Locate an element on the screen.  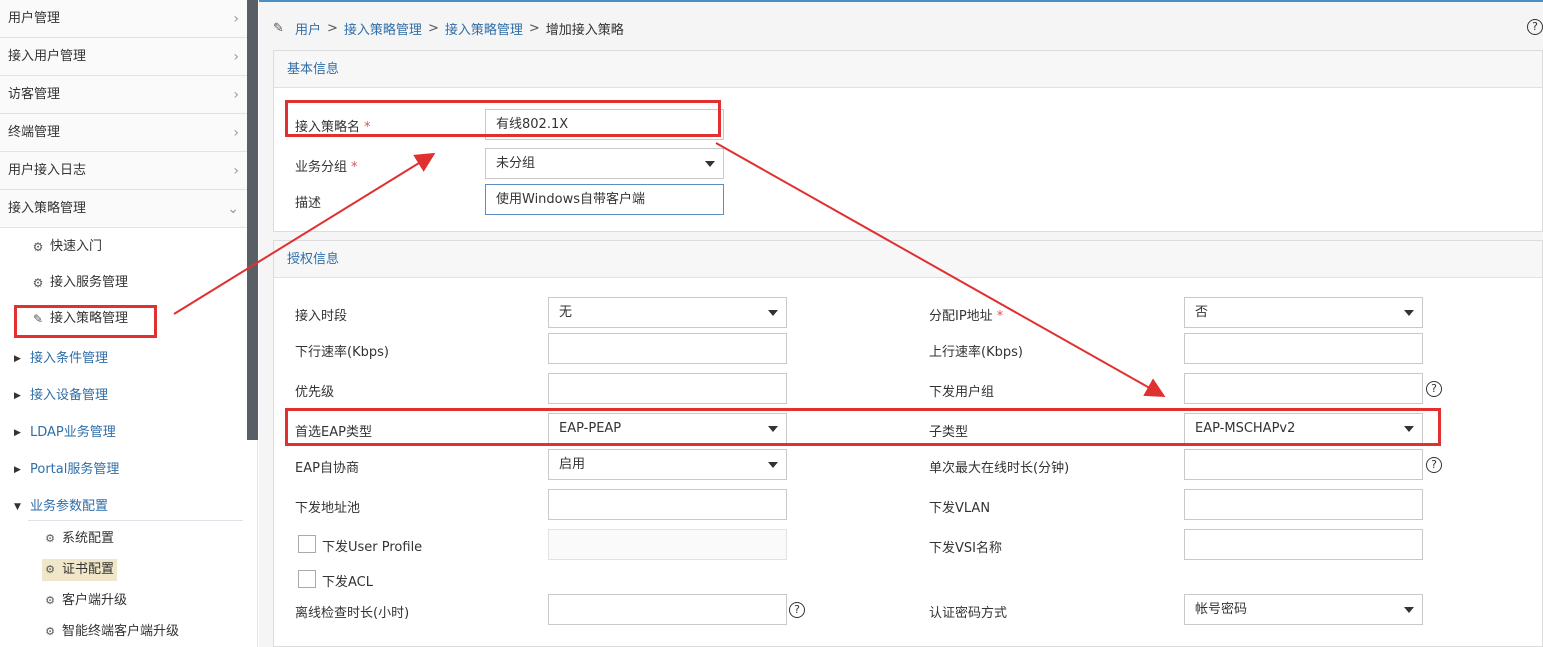
description-input: 使用Windows自带客户端 is located at coordinates (604, 199).